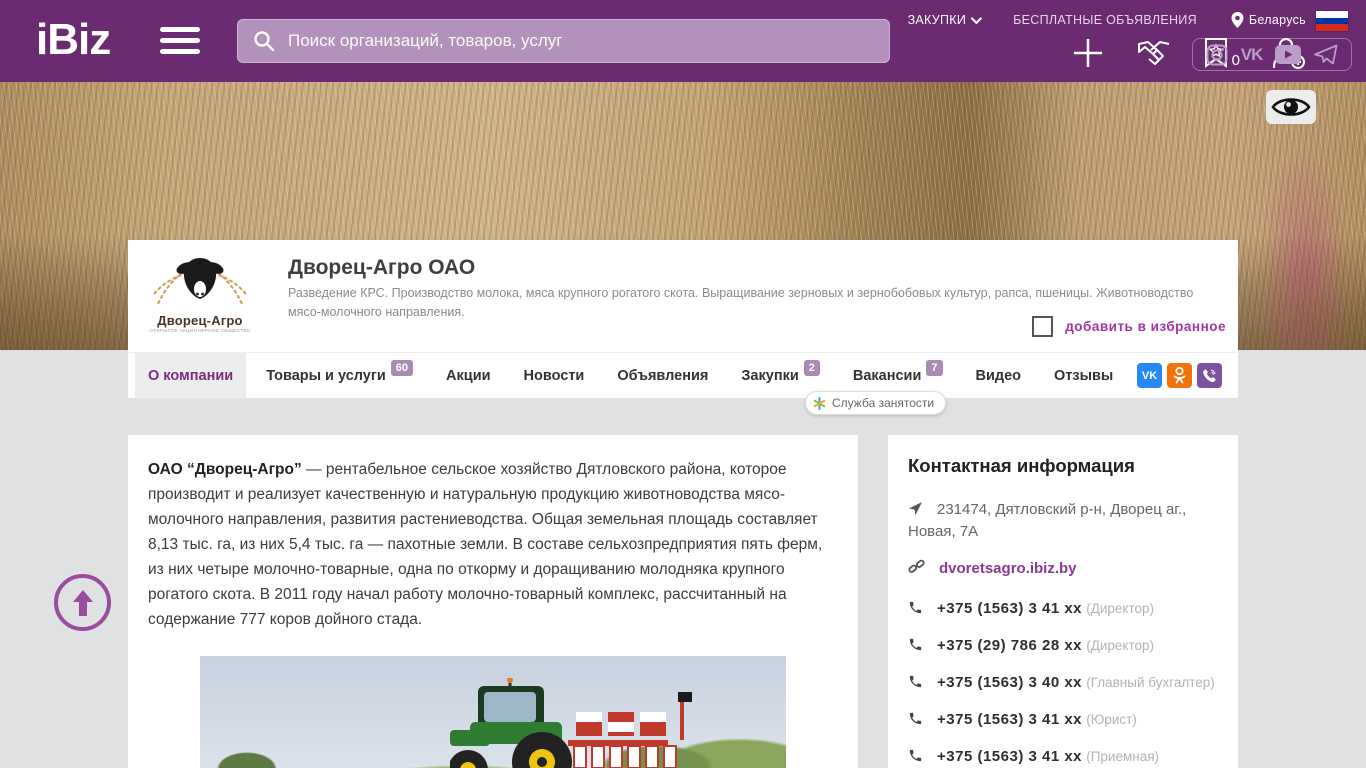 The height and width of the screenshot is (768, 1366). Describe the element at coordinates (1237, 20) in the screenshot. I see `location-pin-icon` at that location.